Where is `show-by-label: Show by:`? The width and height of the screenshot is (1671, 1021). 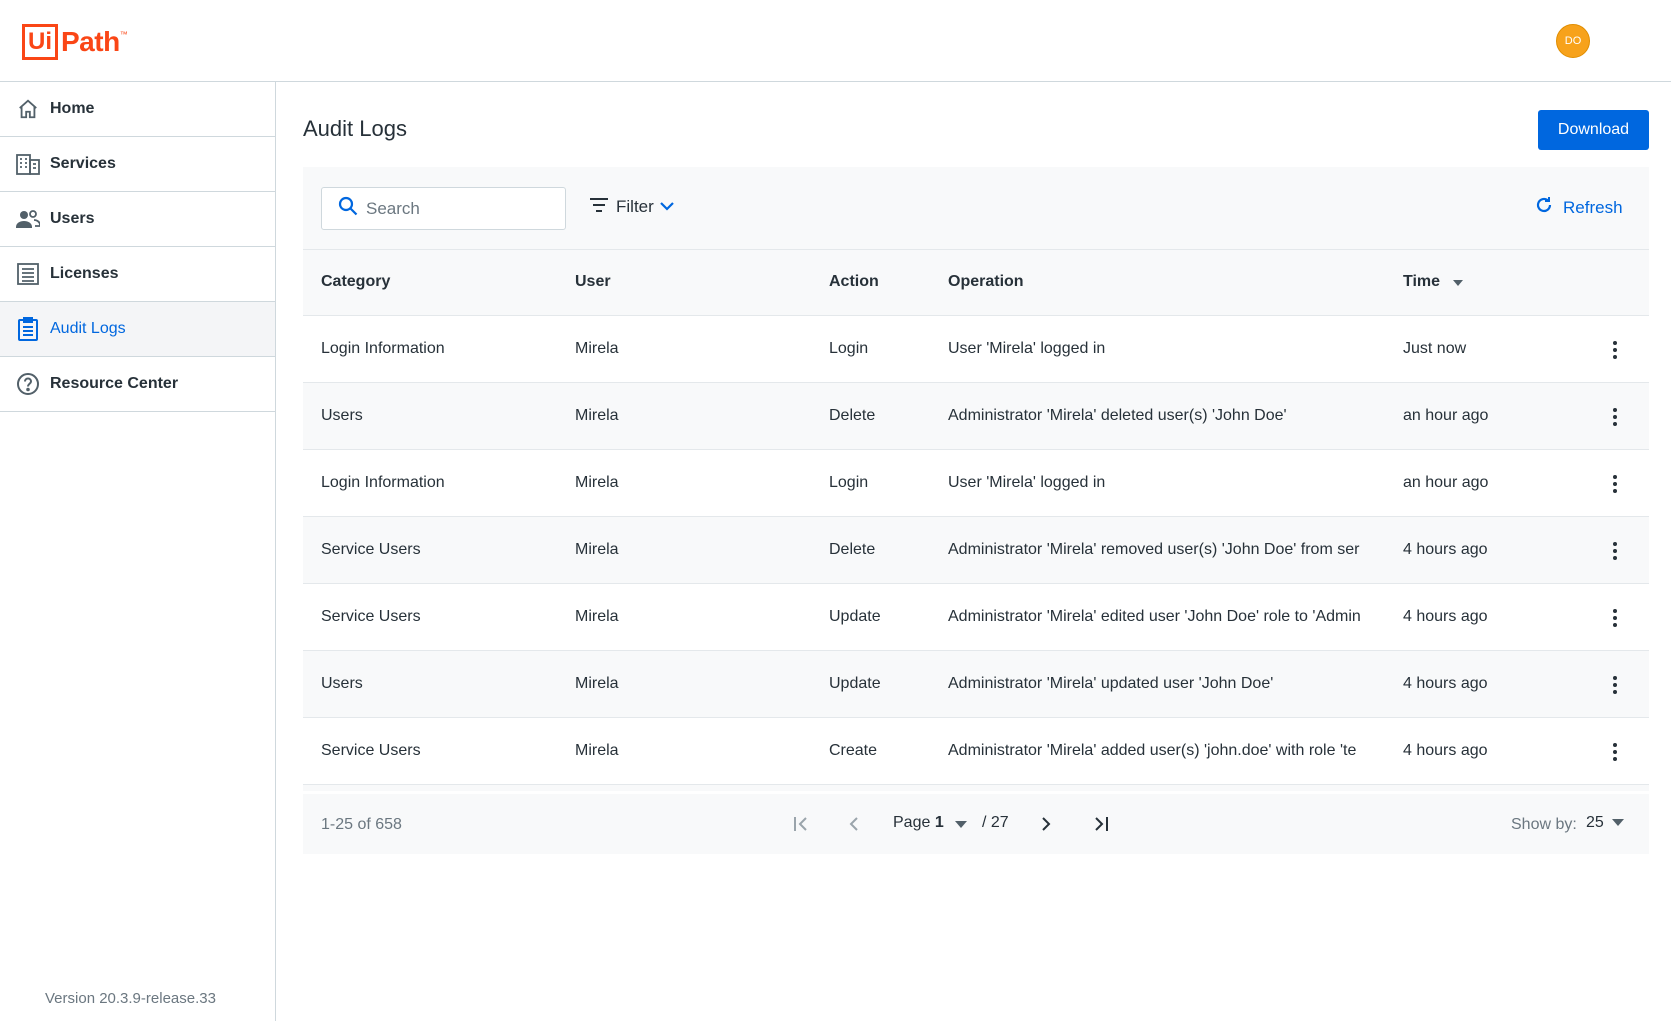
show-by-label: Show by: is located at coordinates (1544, 824).